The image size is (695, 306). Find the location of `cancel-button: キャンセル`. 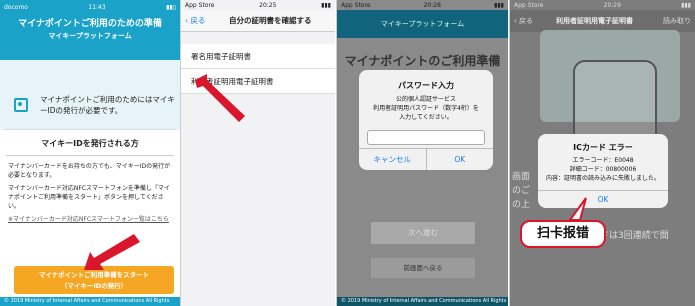

cancel-button: キャンセル is located at coordinates (393, 159).